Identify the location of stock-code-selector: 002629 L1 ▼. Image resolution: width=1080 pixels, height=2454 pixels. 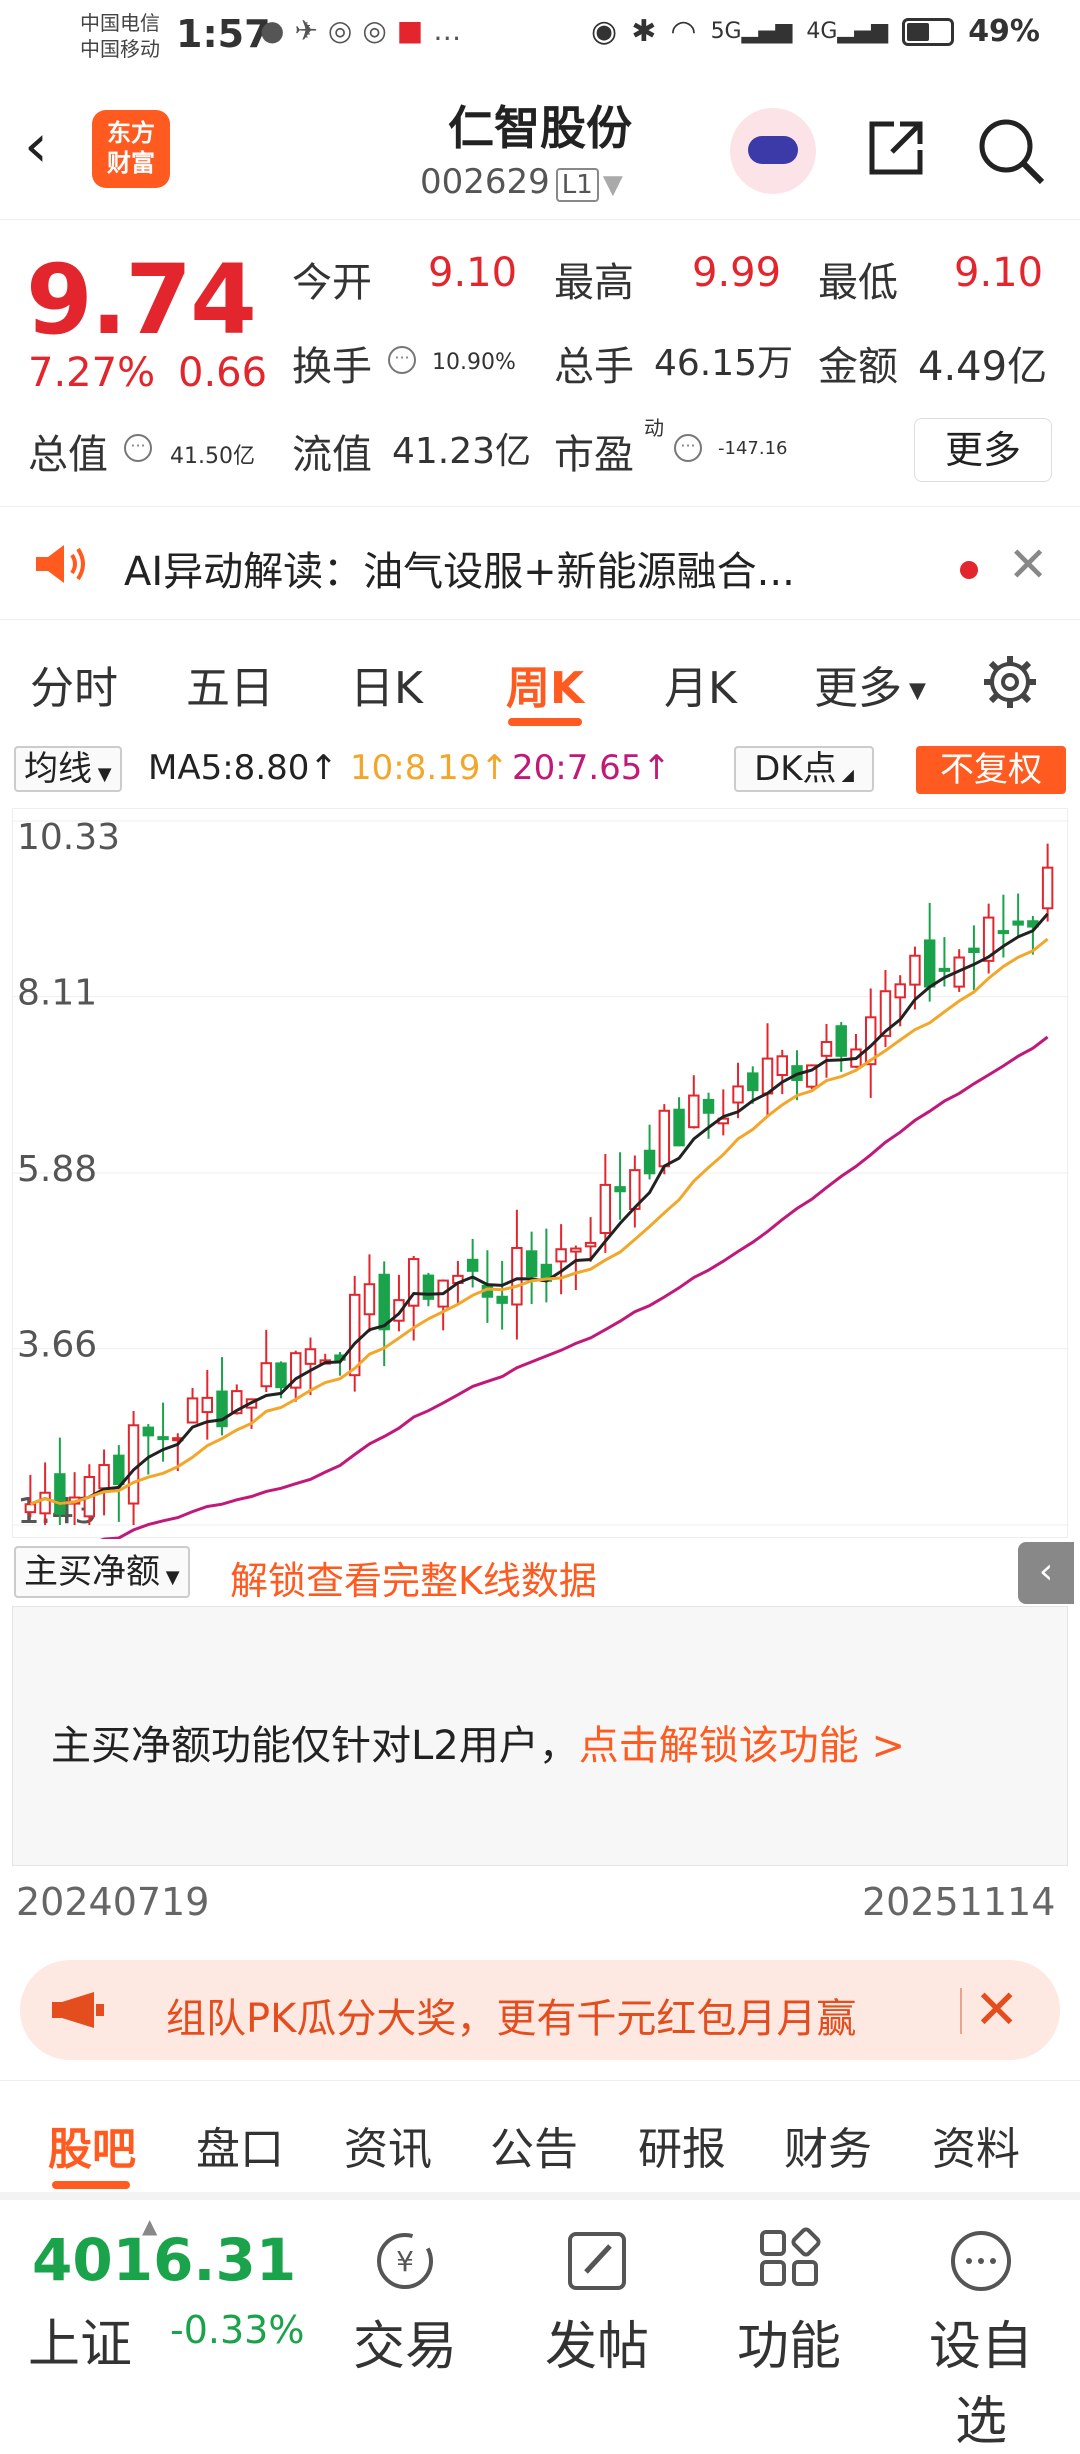
(521, 182).